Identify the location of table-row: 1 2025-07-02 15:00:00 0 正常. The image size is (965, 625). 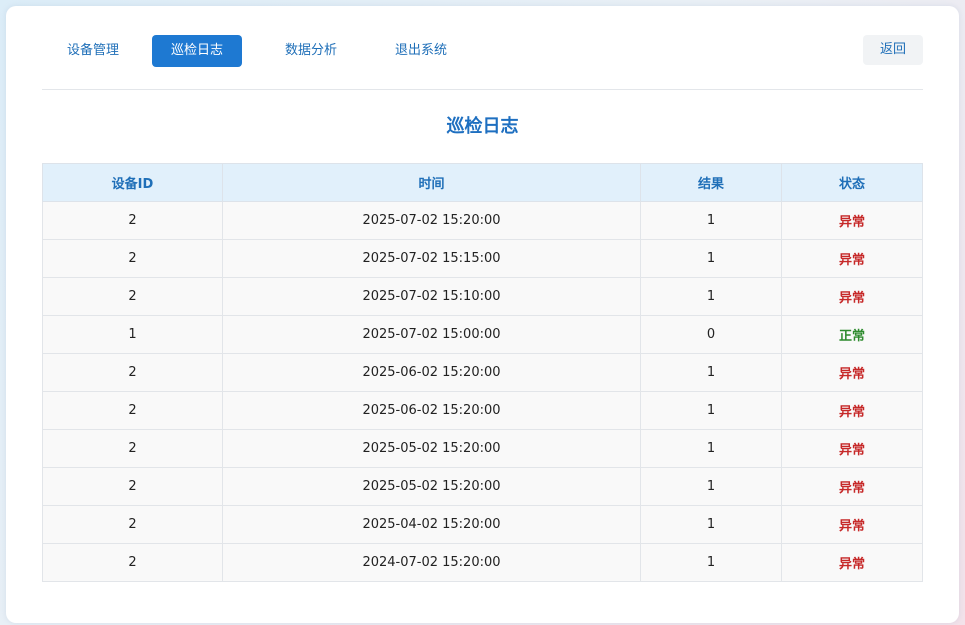
(482, 334).